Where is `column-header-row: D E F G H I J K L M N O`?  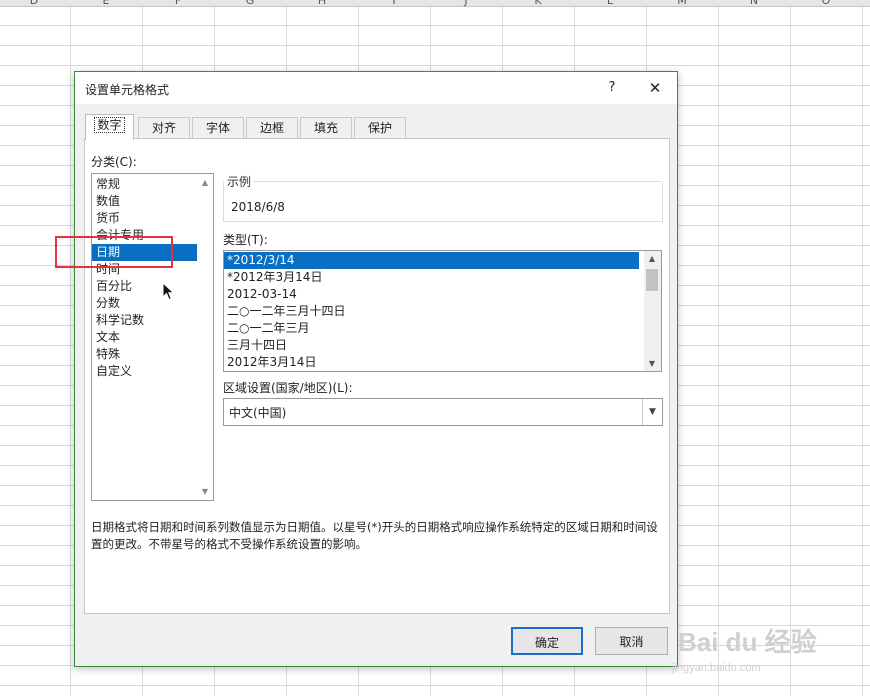
column-header-row: D E F G H I J K L M N O is located at coordinates (435, 3).